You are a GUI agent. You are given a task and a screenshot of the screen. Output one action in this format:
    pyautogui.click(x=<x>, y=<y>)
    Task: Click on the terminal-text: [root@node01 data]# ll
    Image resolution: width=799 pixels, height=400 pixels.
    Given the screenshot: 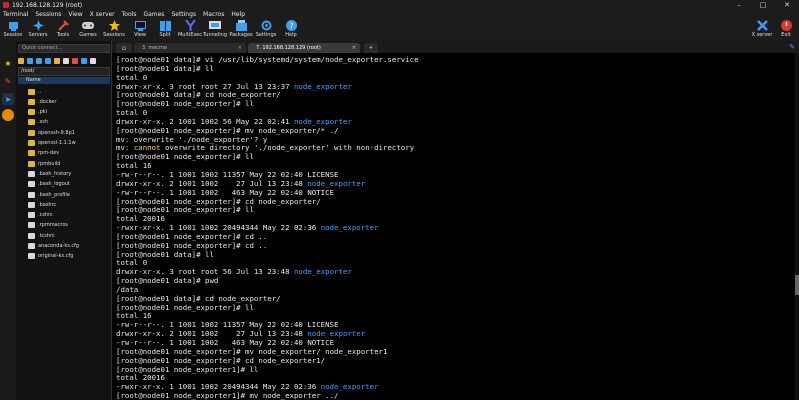 What is the action you would take?
    pyautogui.click(x=165, y=254)
    